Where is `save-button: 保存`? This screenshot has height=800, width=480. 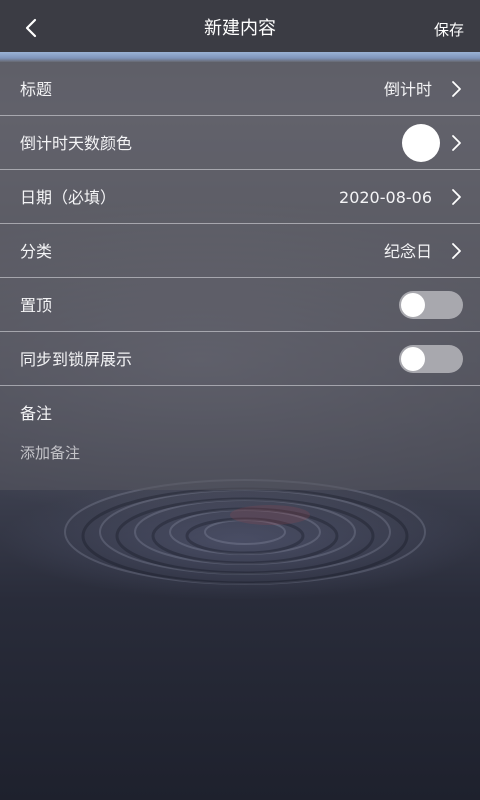 save-button: 保存 is located at coordinates (449, 29).